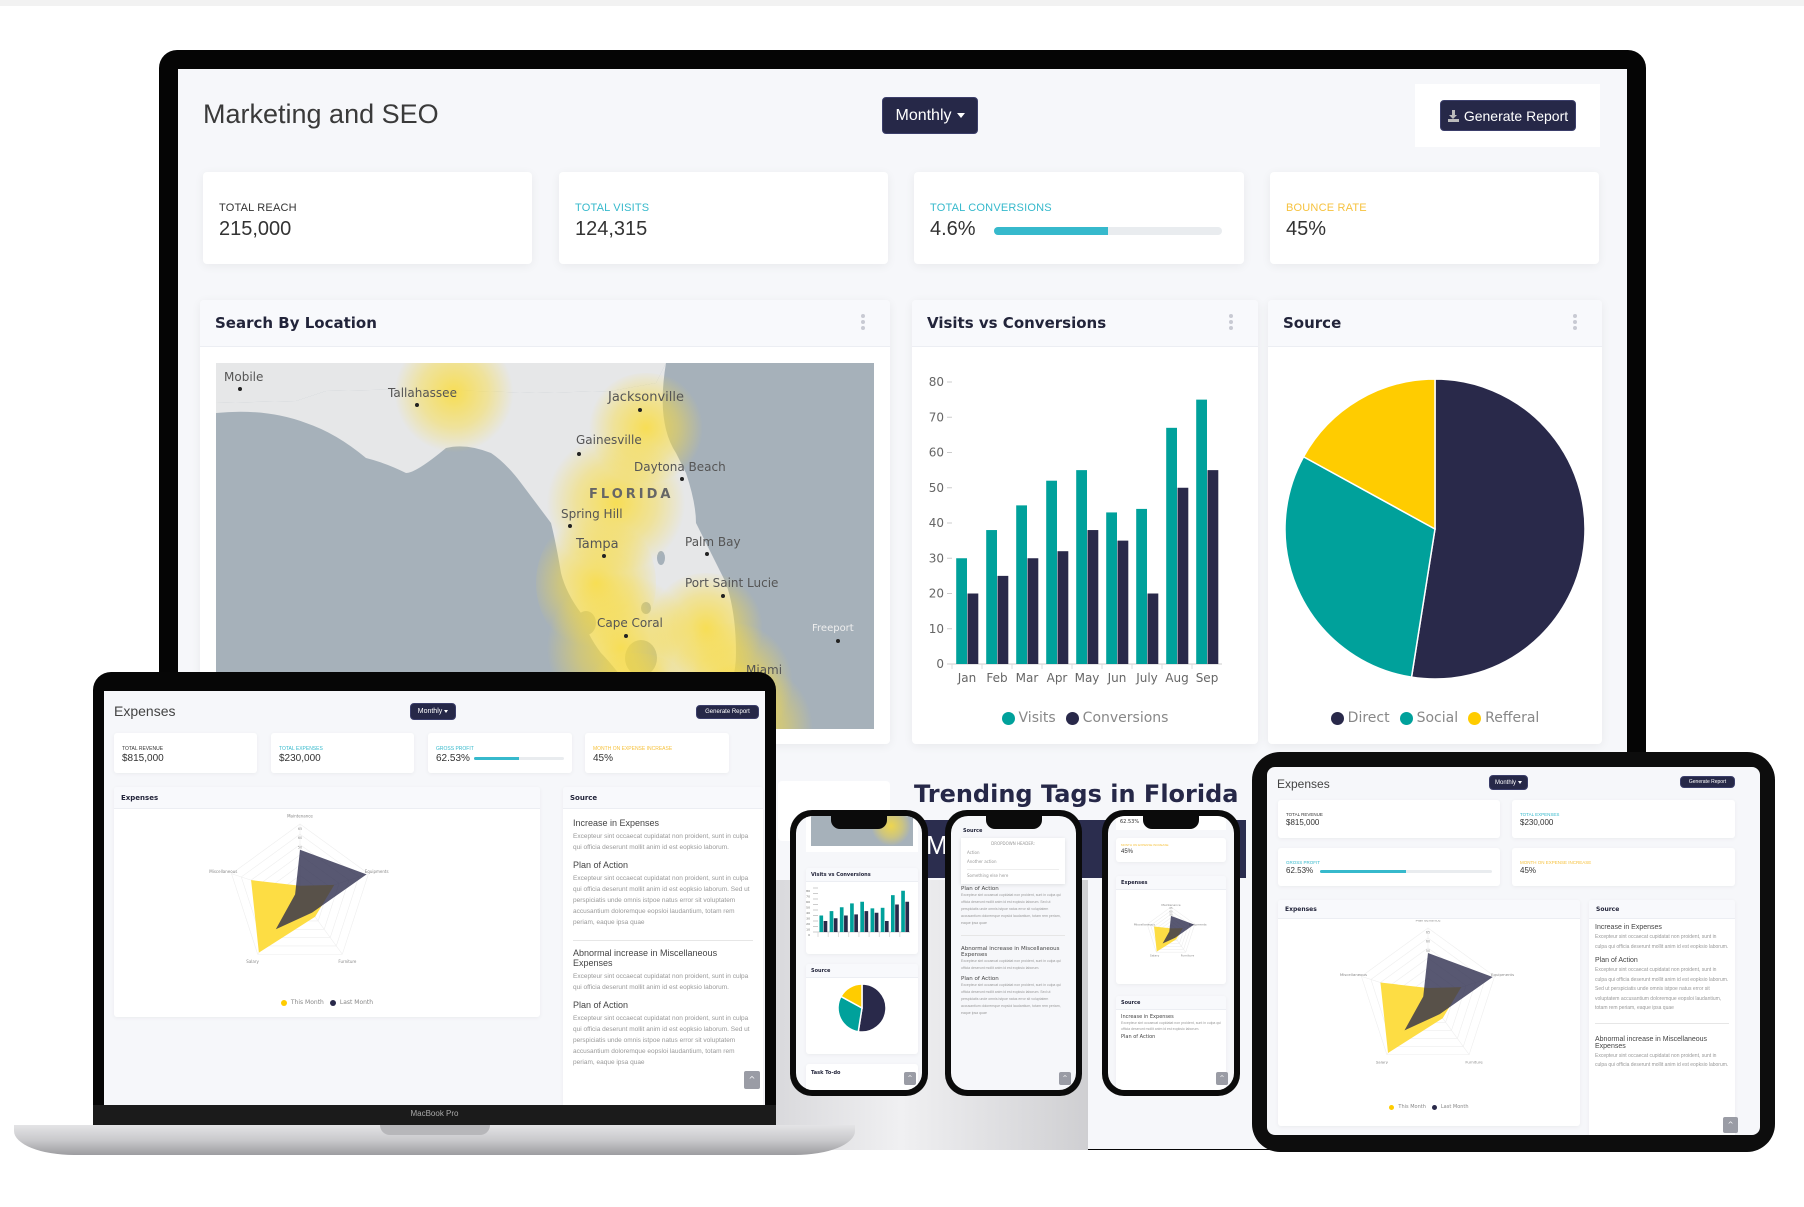 This screenshot has width=1804, height=1207. Describe the element at coordinates (1144, 924) in the screenshot. I see `radar-axis-label: Miscellaneous` at that location.